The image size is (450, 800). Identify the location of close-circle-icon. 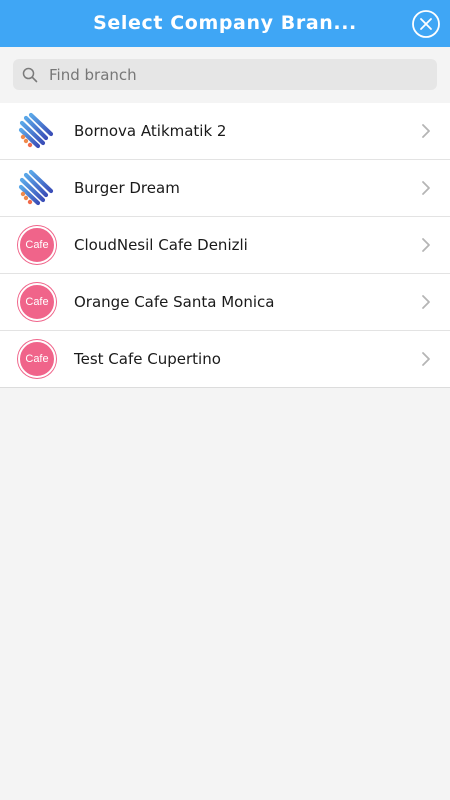
(426, 24).